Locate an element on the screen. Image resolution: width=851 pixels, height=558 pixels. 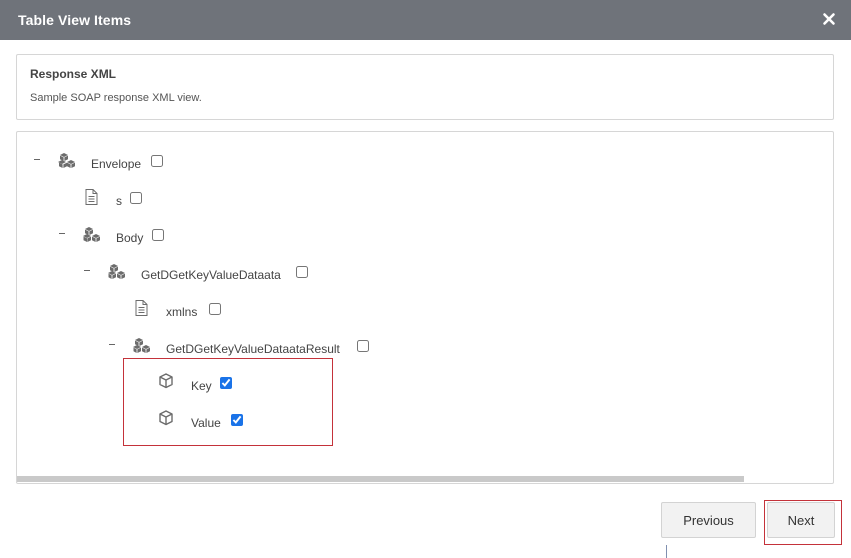
close-icon is located at coordinates (829, 19).